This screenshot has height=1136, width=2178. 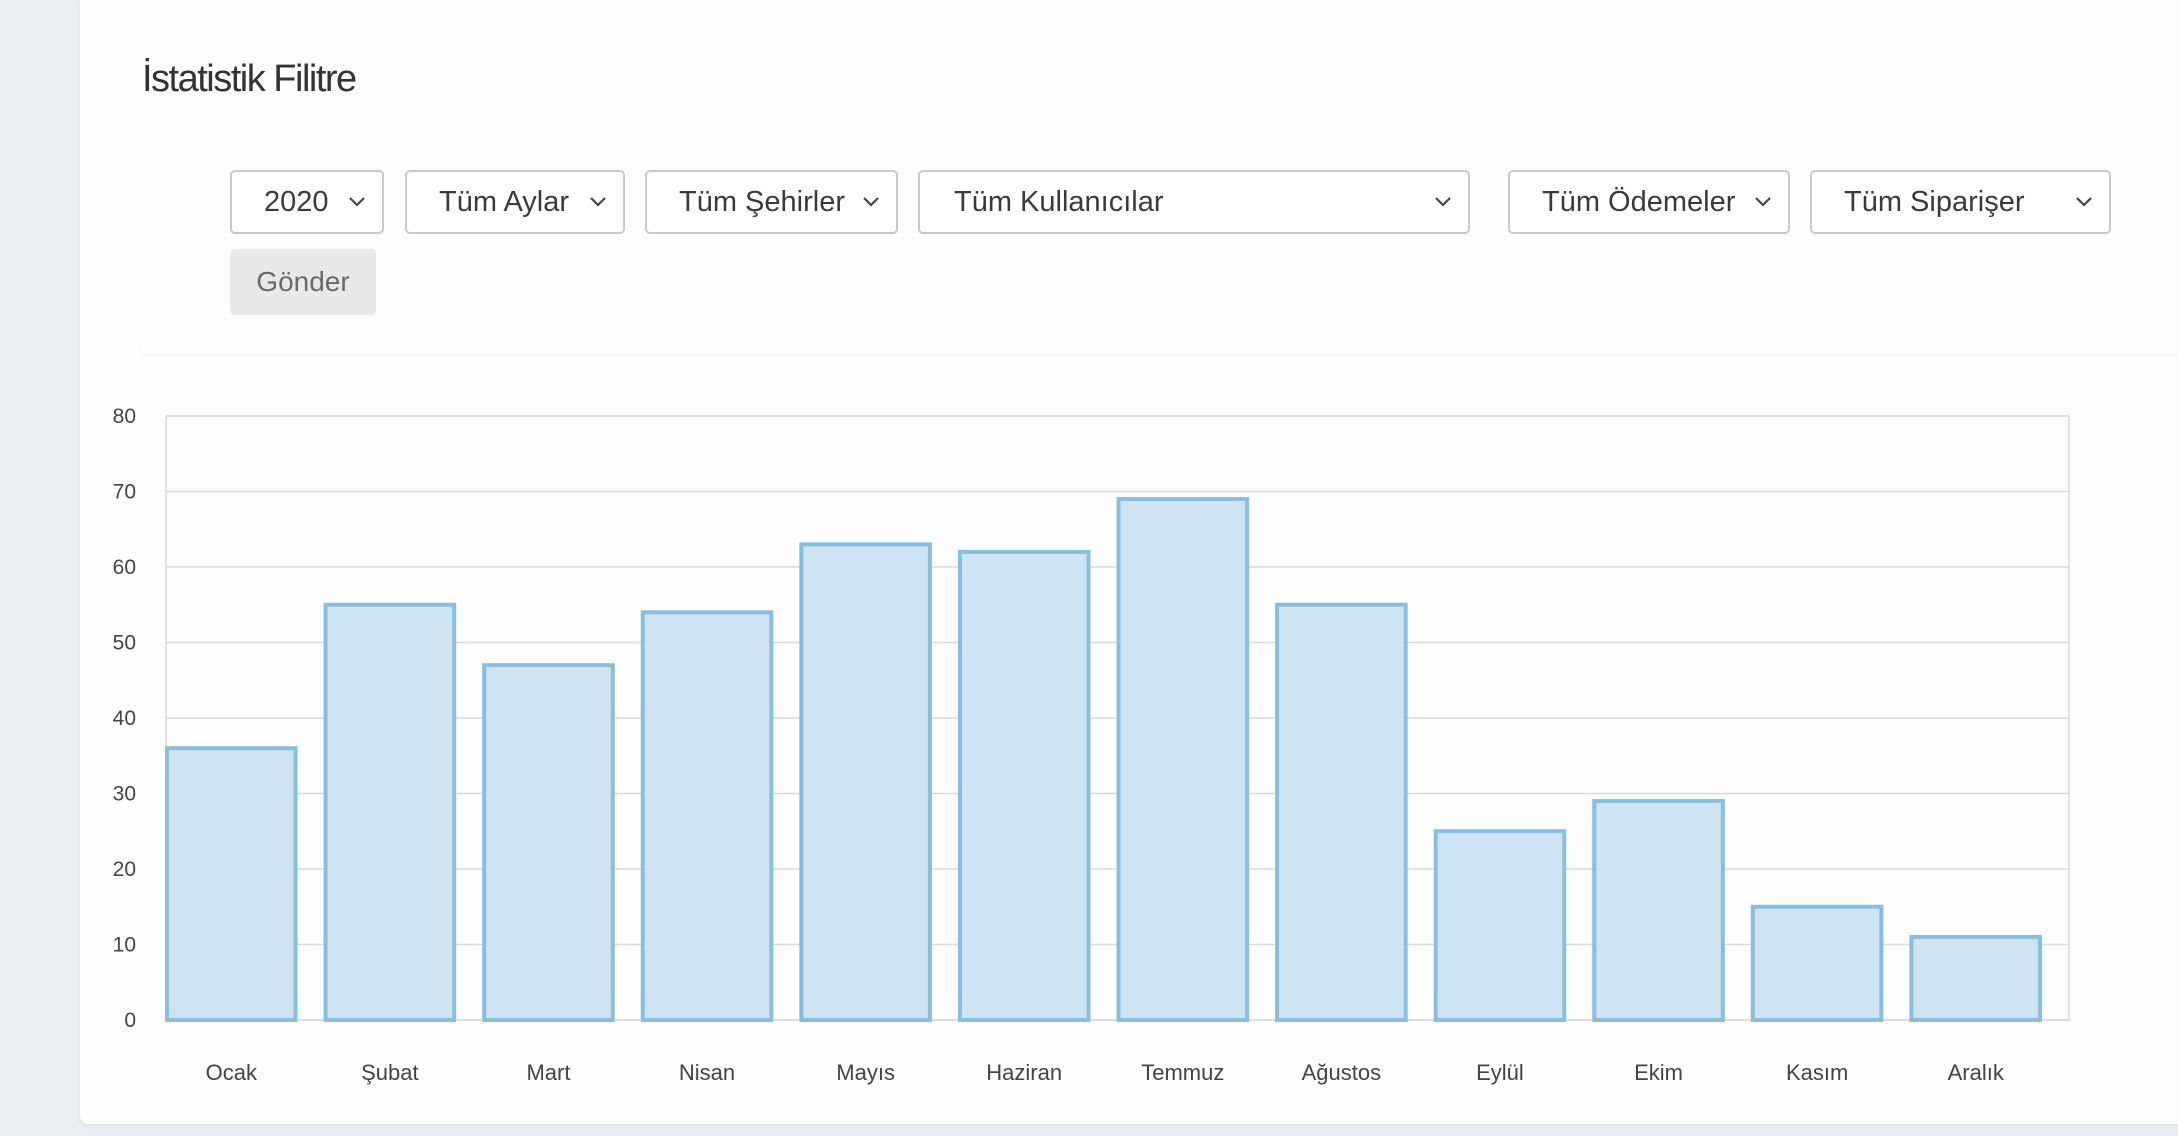 What do you see at coordinates (124, 567) in the screenshot?
I see `y-tick-label: 60` at bounding box center [124, 567].